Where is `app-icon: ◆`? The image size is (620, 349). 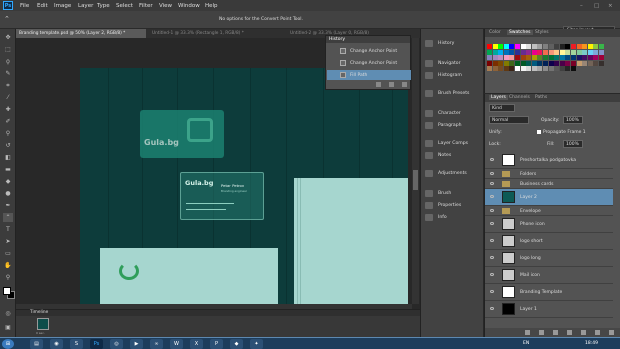
app-icon: ◆ is located at coordinates (236, 344).